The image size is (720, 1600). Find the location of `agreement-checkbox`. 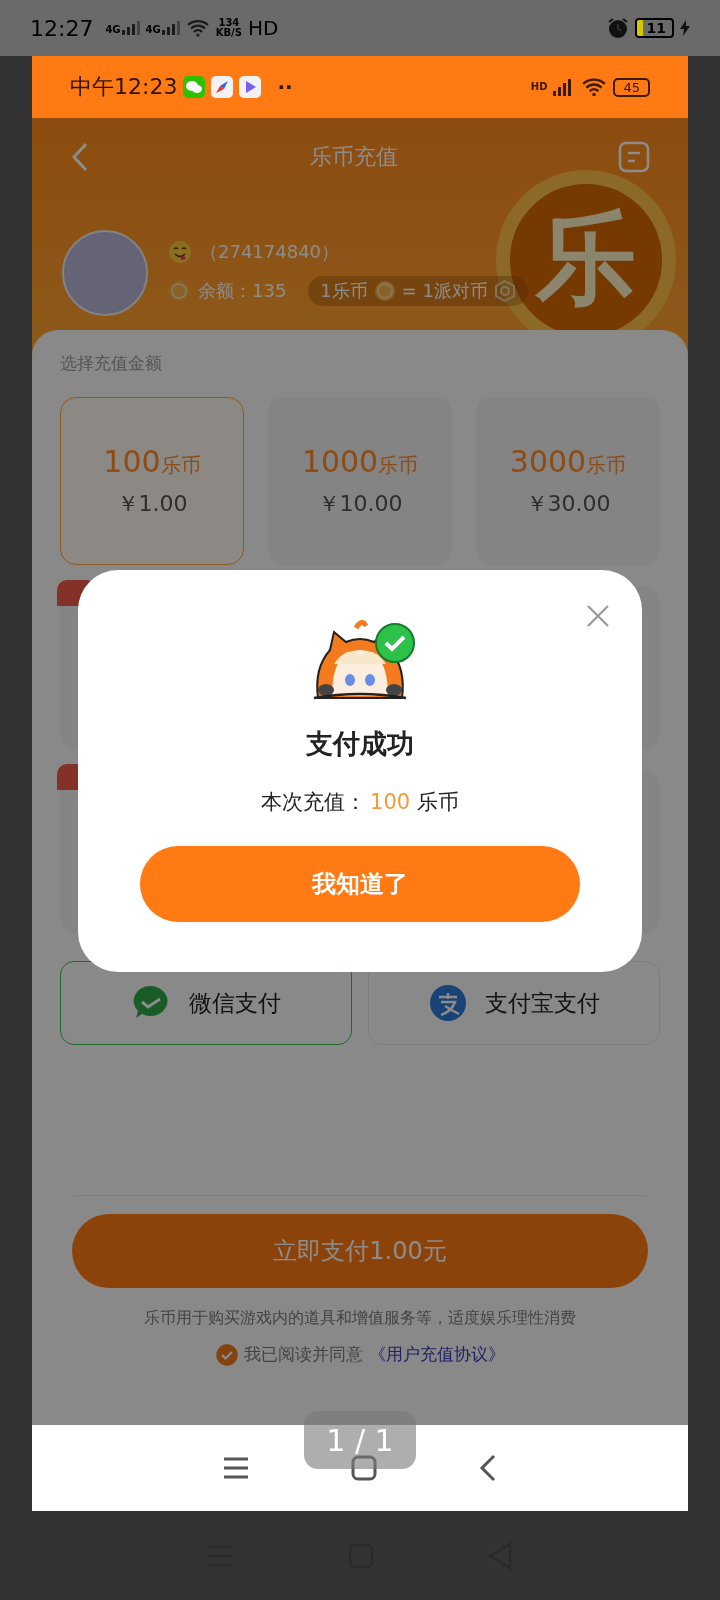

agreement-checkbox is located at coordinates (226, 1354).